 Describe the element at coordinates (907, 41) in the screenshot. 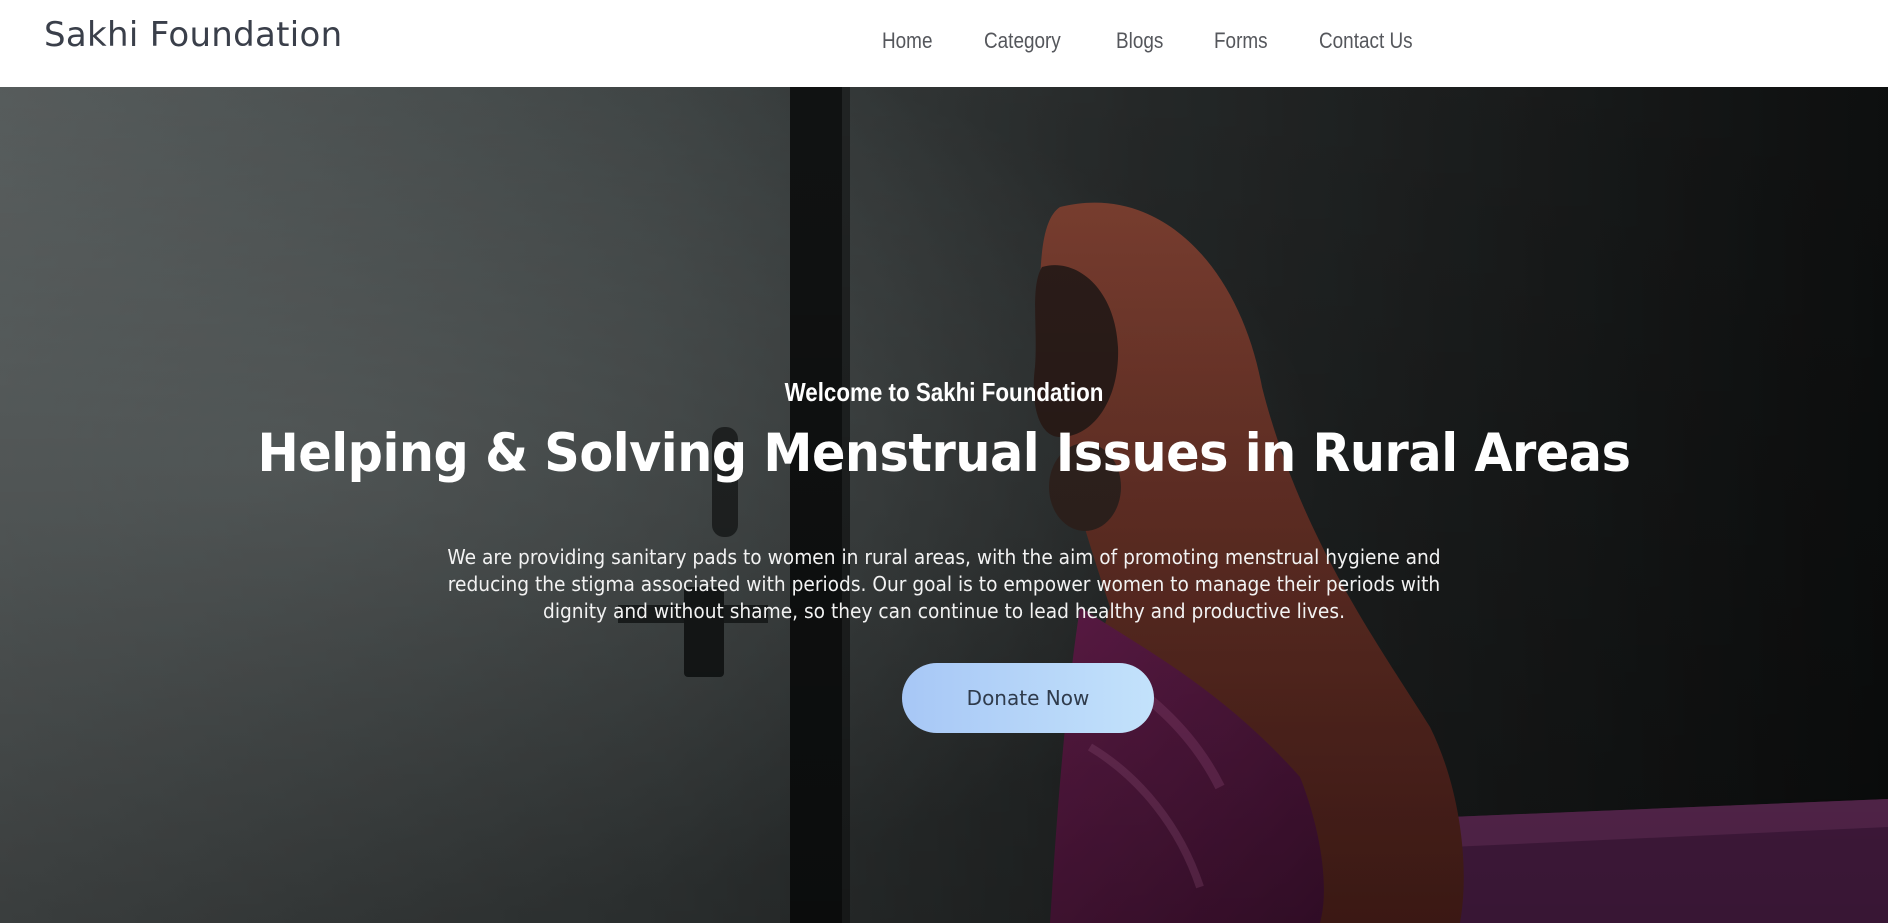

I see `nav-item-home: Home` at that location.